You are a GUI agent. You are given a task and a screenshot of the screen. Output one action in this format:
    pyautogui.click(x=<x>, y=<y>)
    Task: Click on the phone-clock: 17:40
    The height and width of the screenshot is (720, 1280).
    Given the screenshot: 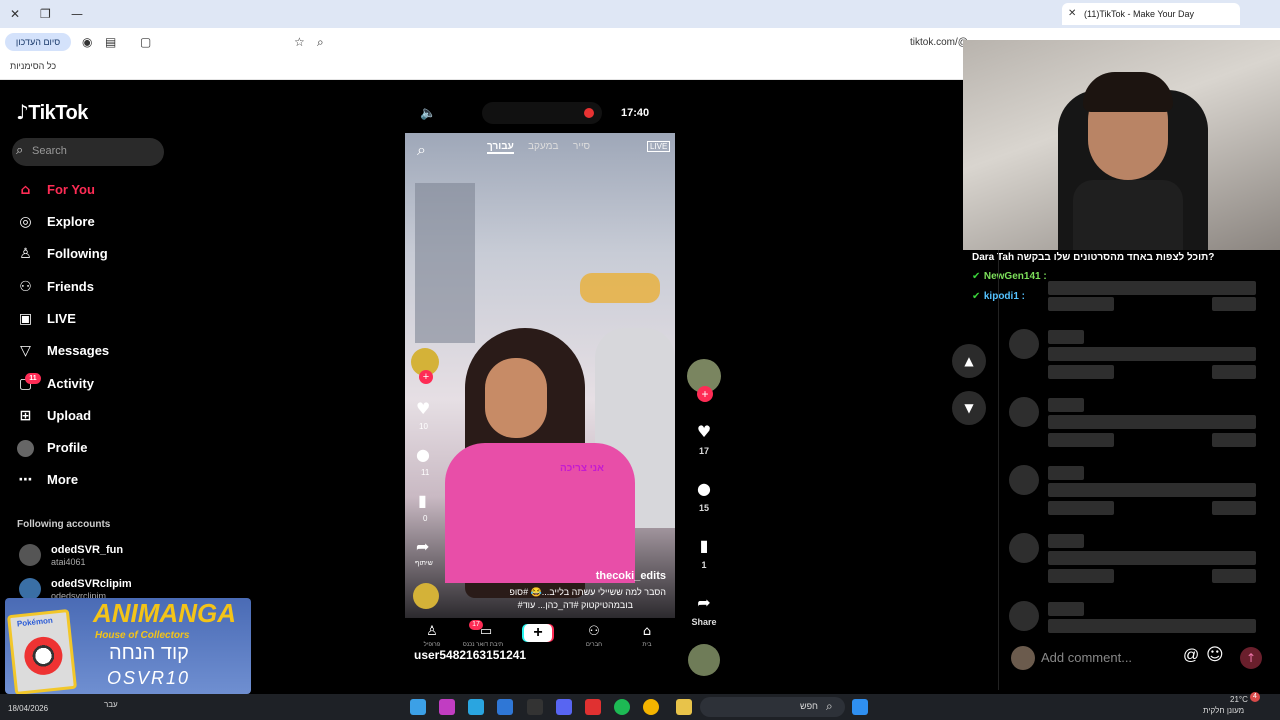 What is the action you would take?
    pyautogui.click(x=635, y=113)
    